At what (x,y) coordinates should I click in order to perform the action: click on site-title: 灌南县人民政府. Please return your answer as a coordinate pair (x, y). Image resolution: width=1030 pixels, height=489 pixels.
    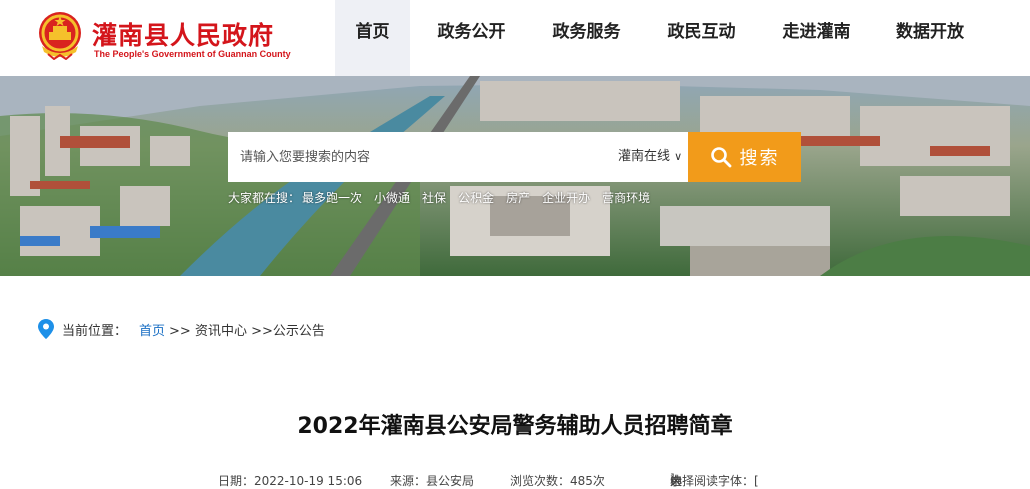
    Looking at the image, I should click on (183, 35).